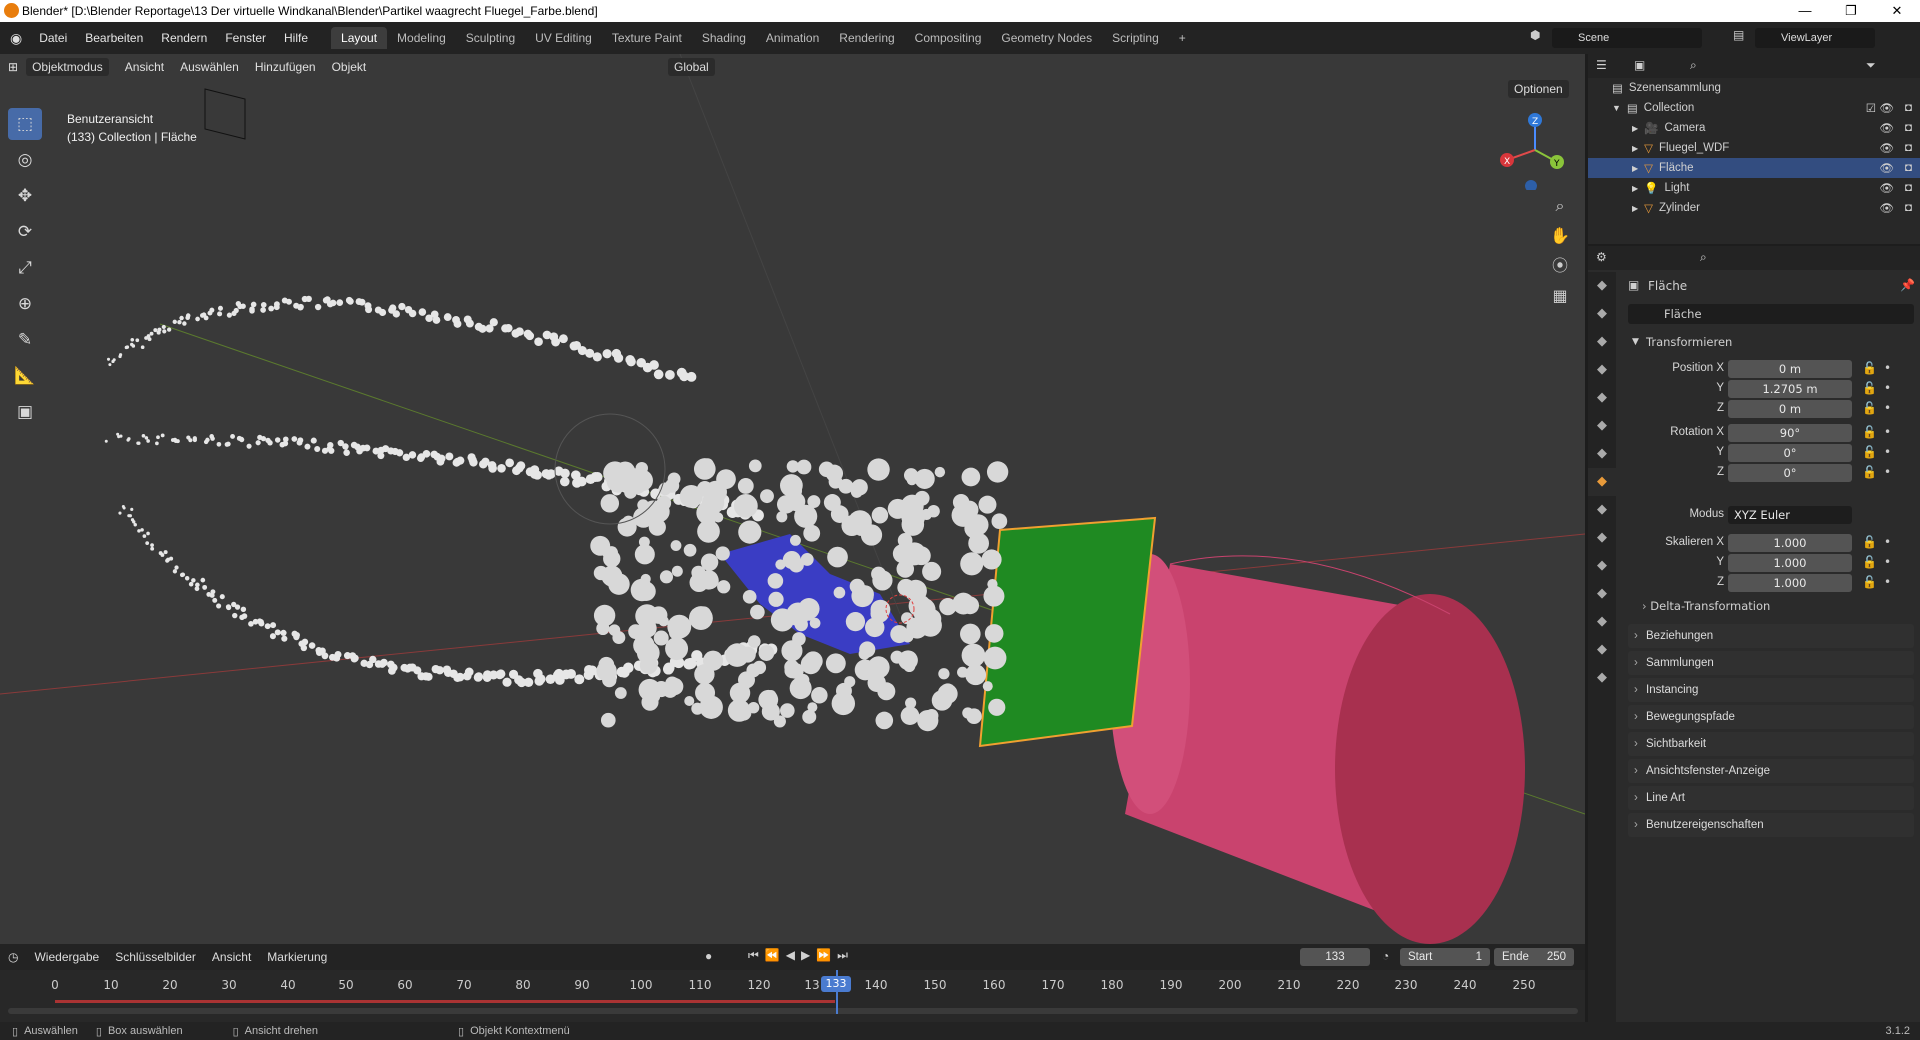 Image resolution: width=1920 pixels, height=1040 pixels. Describe the element at coordinates (1046, 38) in the screenshot. I see `workspace-tab-9: Geometry Nodes` at that location.